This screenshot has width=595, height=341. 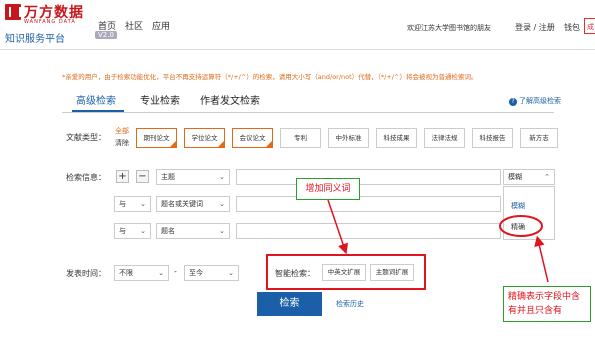 What do you see at coordinates (547, 177) in the screenshot?
I see `chevron-up-icon: ⌃` at bounding box center [547, 177].